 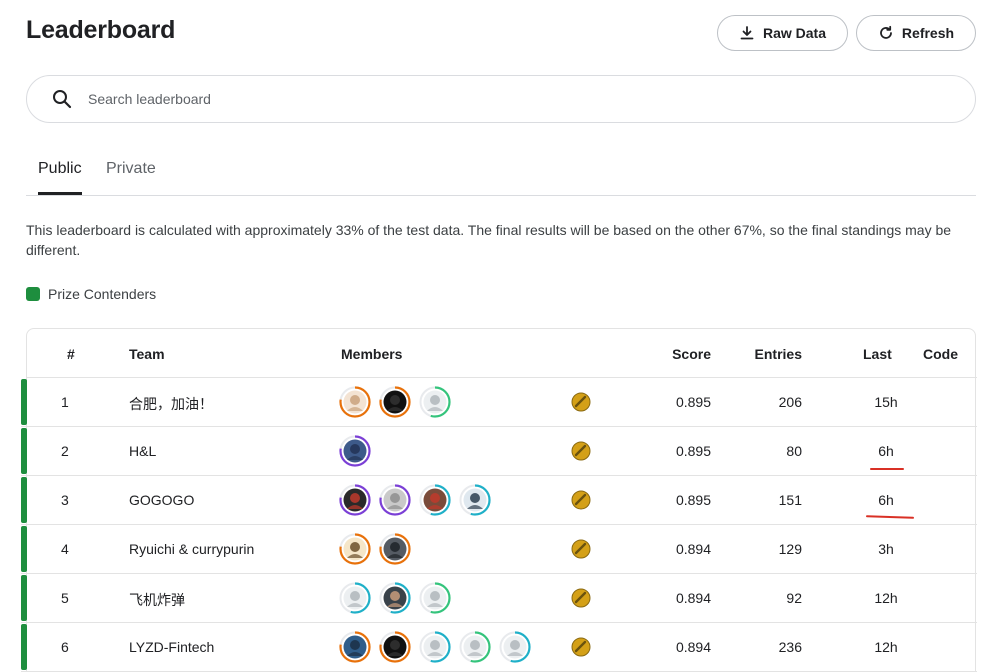 What do you see at coordinates (747, 33) in the screenshot?
I see `download-icon` at bounding box center [747, 33].